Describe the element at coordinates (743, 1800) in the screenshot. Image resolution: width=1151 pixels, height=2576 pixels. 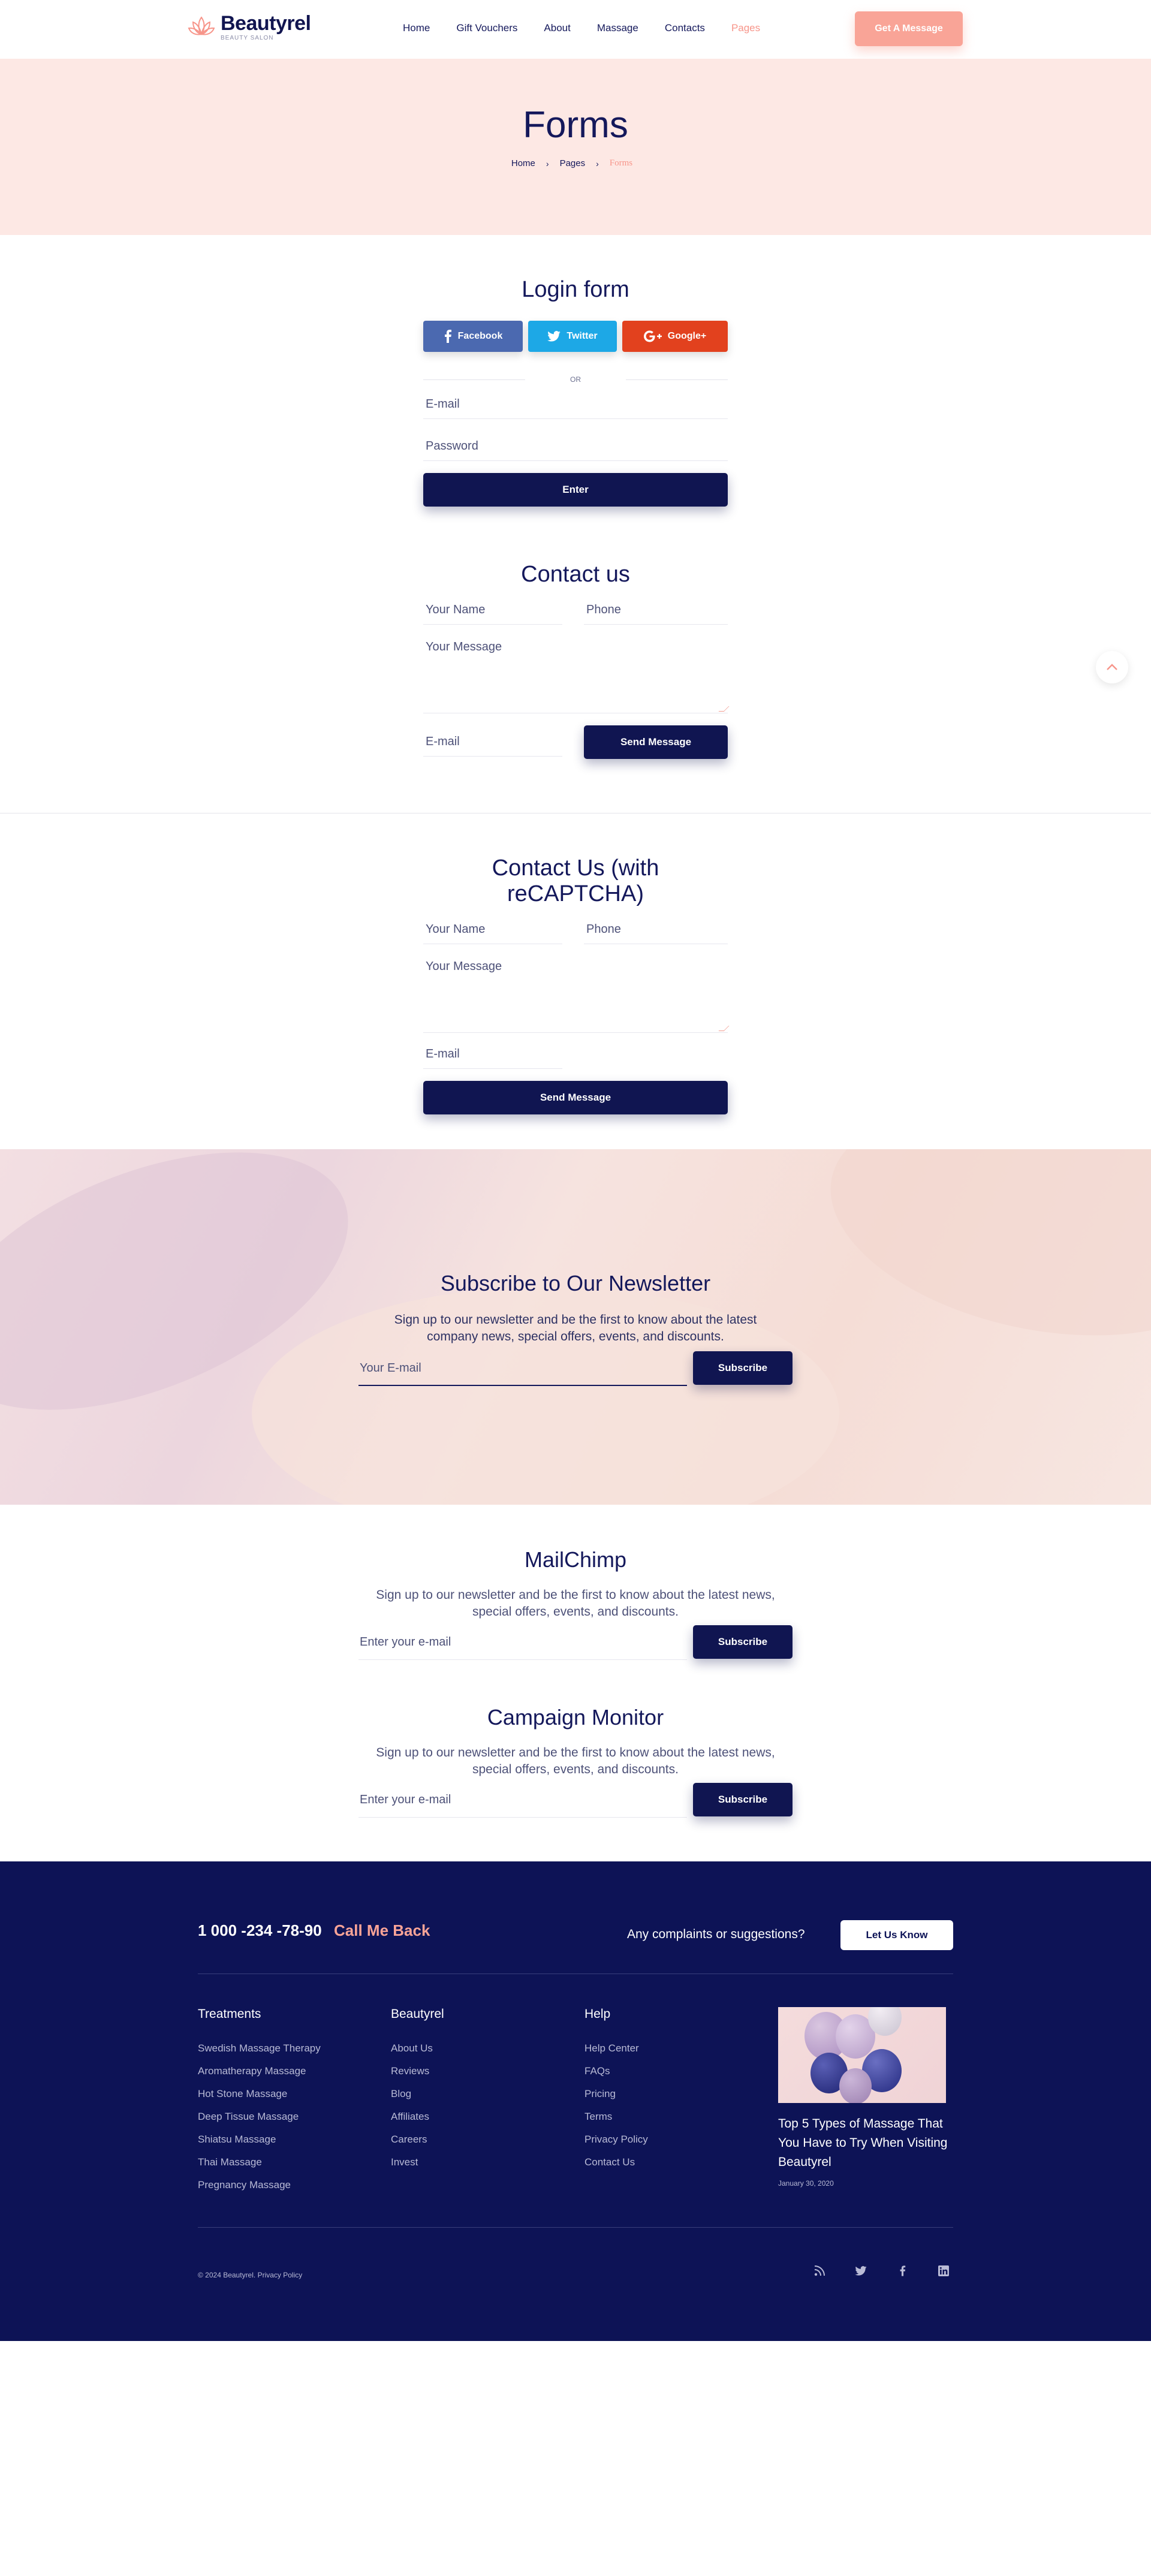
I see `campaign-monitor-subscribe-button: Subscribe` at that location.